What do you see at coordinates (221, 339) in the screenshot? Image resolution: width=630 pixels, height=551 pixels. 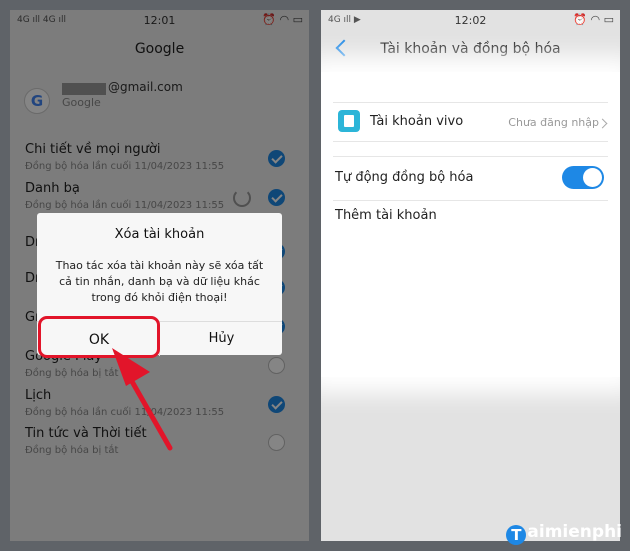 I see `cancel-button: Hủy` at bounding box center [221, 339].